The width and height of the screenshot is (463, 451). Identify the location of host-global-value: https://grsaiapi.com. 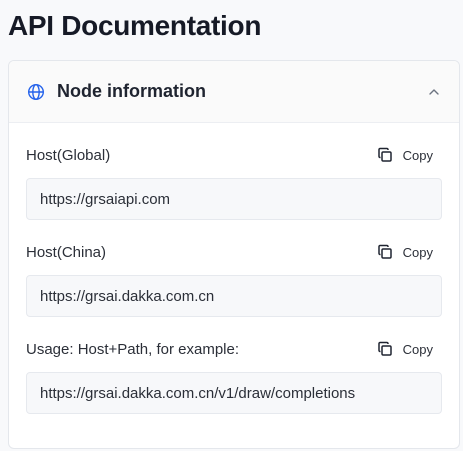
(234, 199).